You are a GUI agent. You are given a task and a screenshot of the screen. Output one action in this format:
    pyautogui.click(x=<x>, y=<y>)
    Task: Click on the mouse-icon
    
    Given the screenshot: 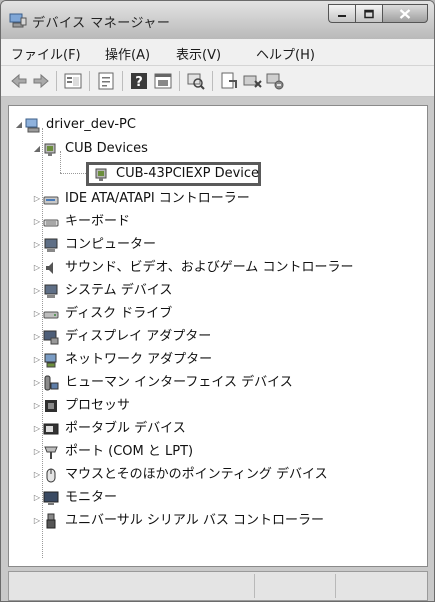 What is the action you would take?
    pyautogui.click(x=51, y=475)
    